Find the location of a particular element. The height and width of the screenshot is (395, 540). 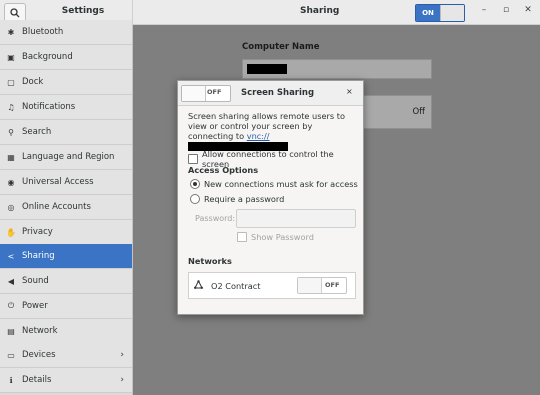

password-input is located at coordinates (296, 218).